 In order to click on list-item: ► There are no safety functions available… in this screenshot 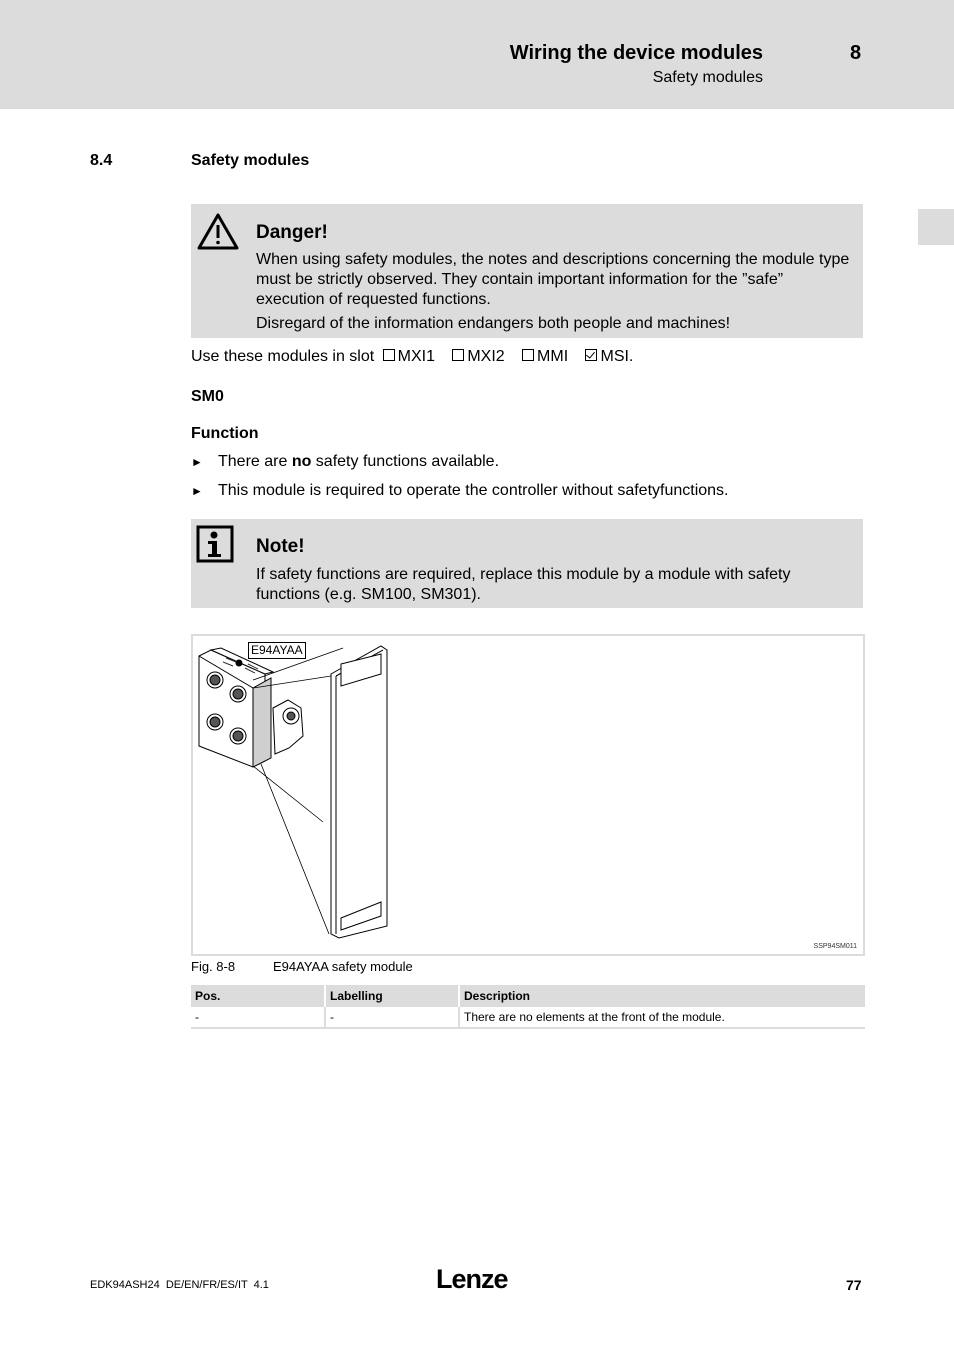, I will do `click(345, 462)`.